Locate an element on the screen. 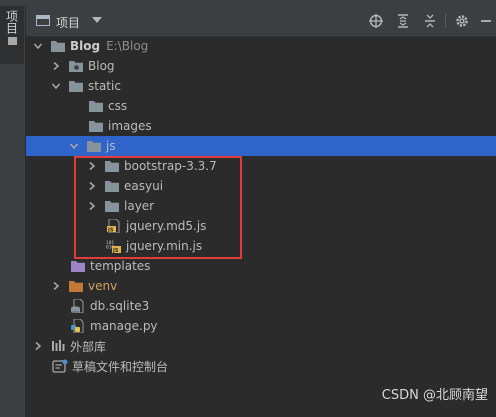 The image size is (496, 417). tree-item-label: js is located at coordinates (111, 146).